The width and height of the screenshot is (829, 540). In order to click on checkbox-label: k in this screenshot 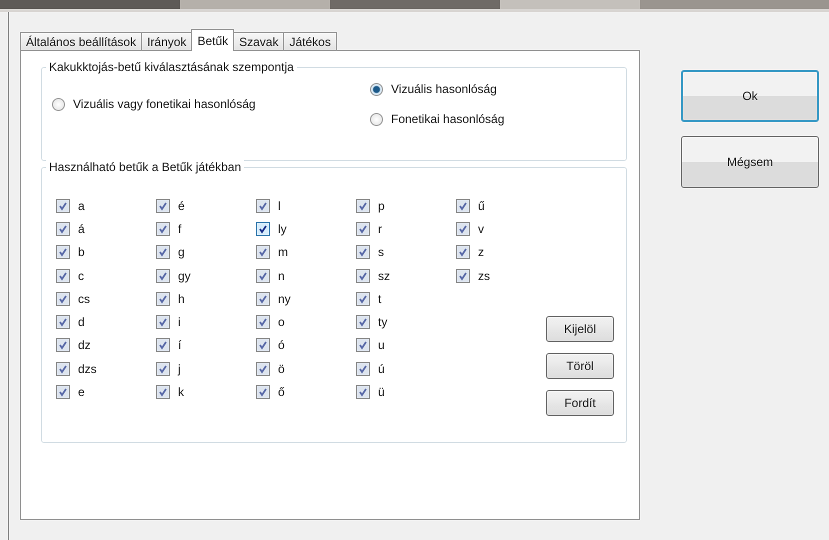, I will do `click(181, 392)`.